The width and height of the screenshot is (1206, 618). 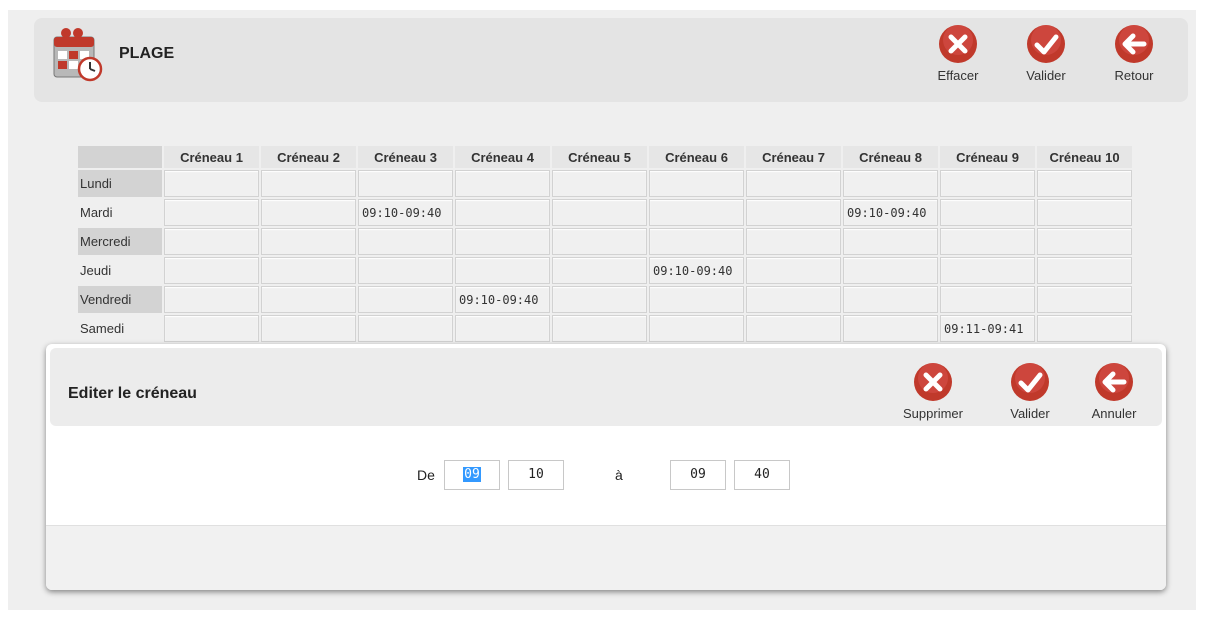 I want to click on table-row: Samedi 09:11-09:41, so click(x=605, y=328).